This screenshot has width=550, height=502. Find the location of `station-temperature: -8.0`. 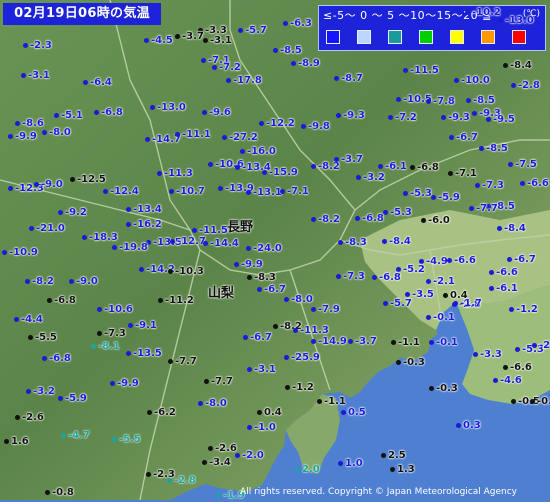

station-temperature: -8.0 is located at coordinates (60, 132).